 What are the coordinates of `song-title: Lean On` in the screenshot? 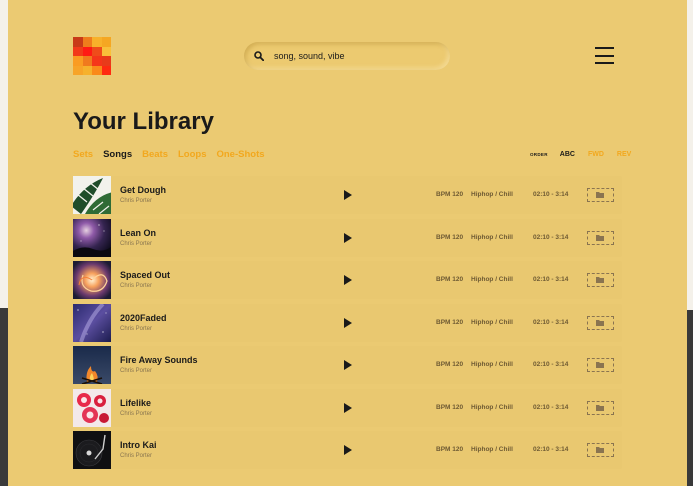 It's located at (138, 232).